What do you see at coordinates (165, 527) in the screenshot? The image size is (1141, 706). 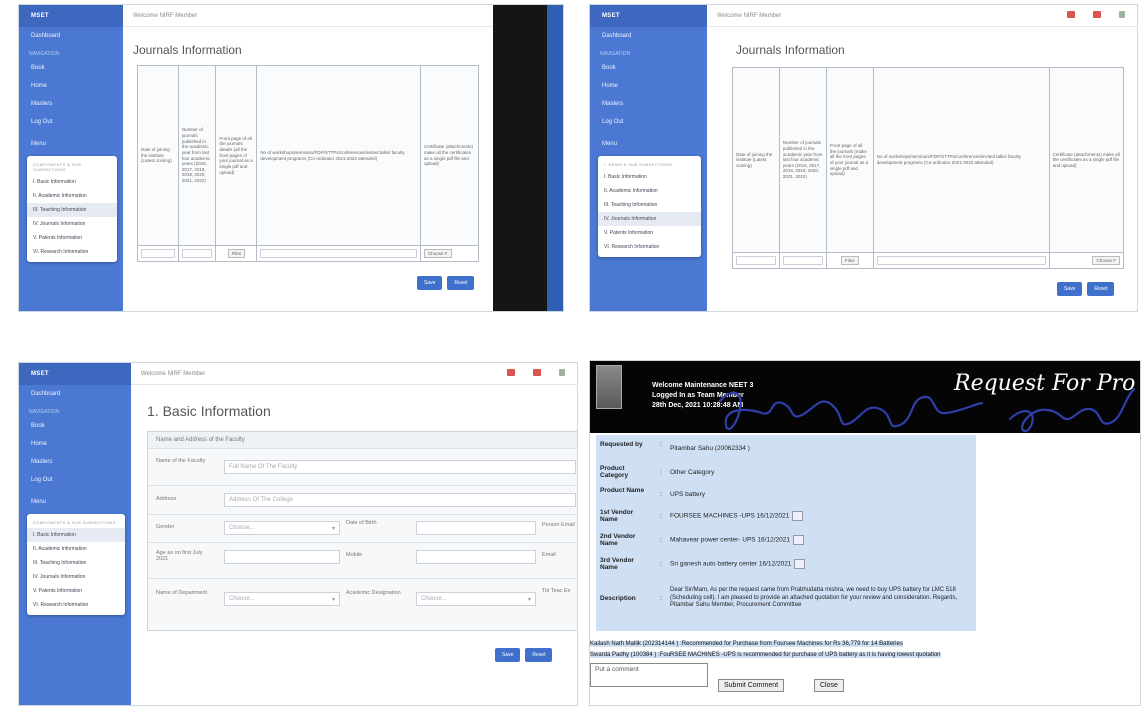 I see `gender-label: Gender` at bounding box center [165, 527].